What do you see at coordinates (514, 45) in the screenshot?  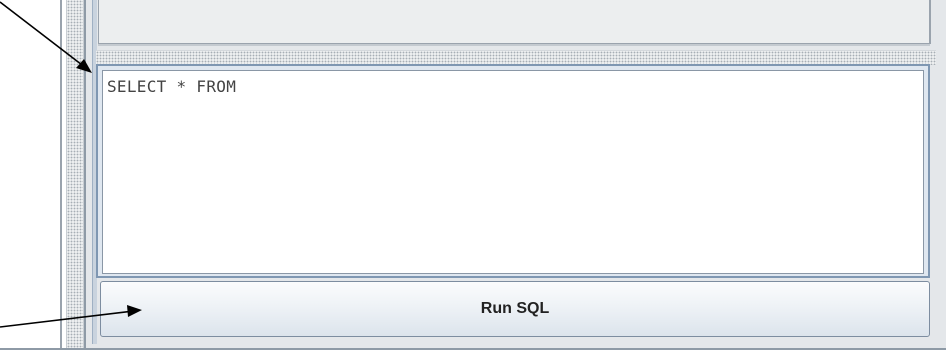 I see `results-pane-divider` at bounding box center [514, 45].